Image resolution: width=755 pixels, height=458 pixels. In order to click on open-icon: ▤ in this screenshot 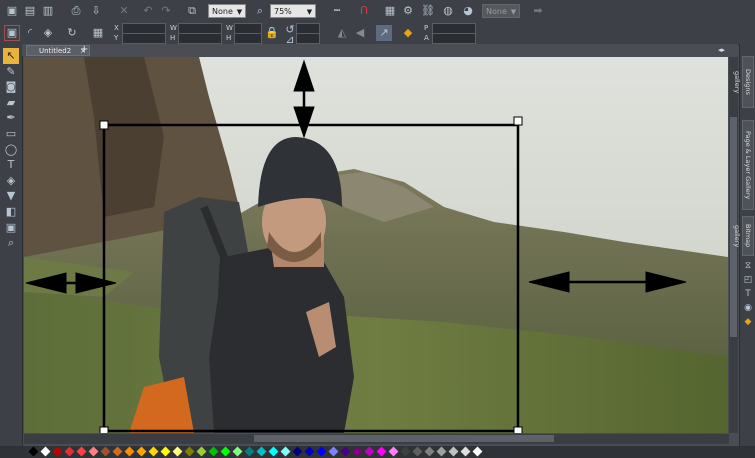, I will do `click(30, 11)`.